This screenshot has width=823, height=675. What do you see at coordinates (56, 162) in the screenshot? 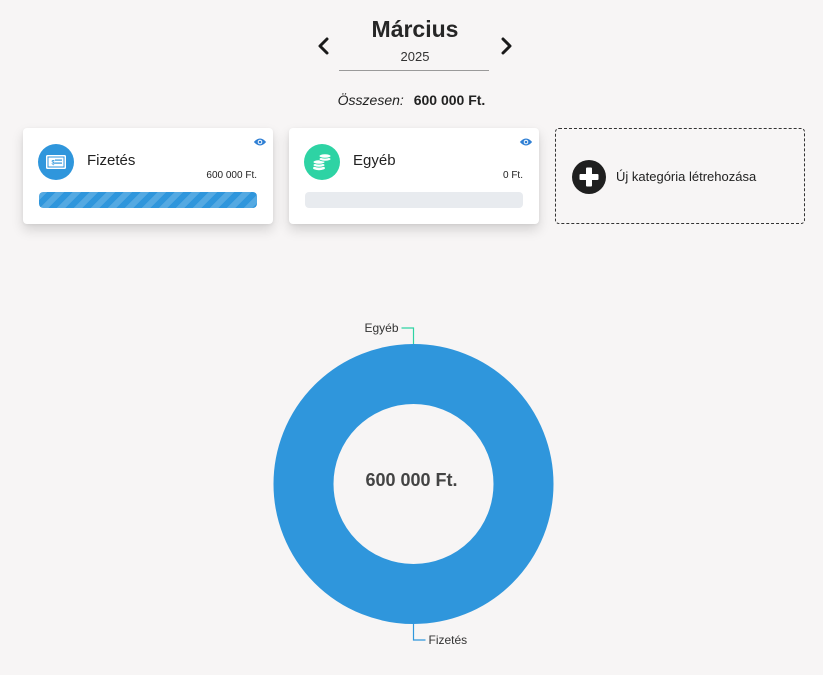
I see `cheque-icon: $` at bounding box center [56, 162].